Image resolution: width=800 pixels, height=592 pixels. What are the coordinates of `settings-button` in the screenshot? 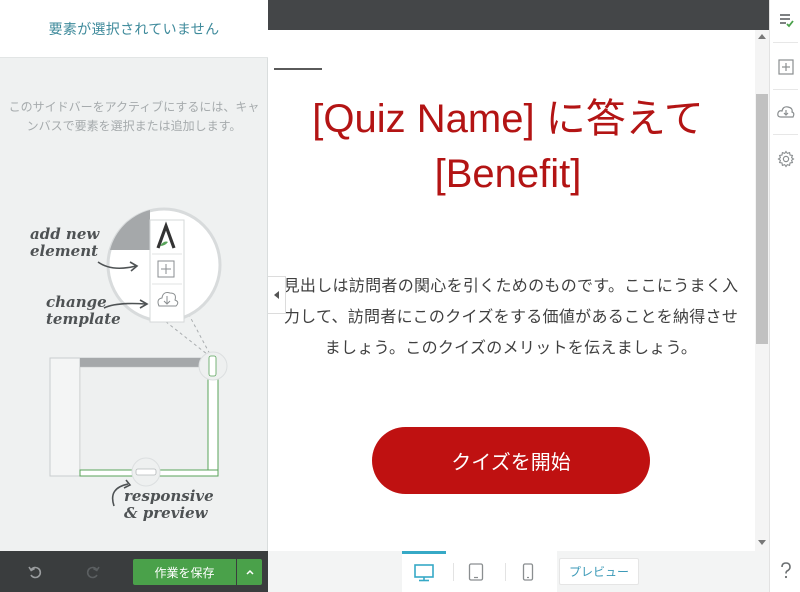 It's located at (785, 159).